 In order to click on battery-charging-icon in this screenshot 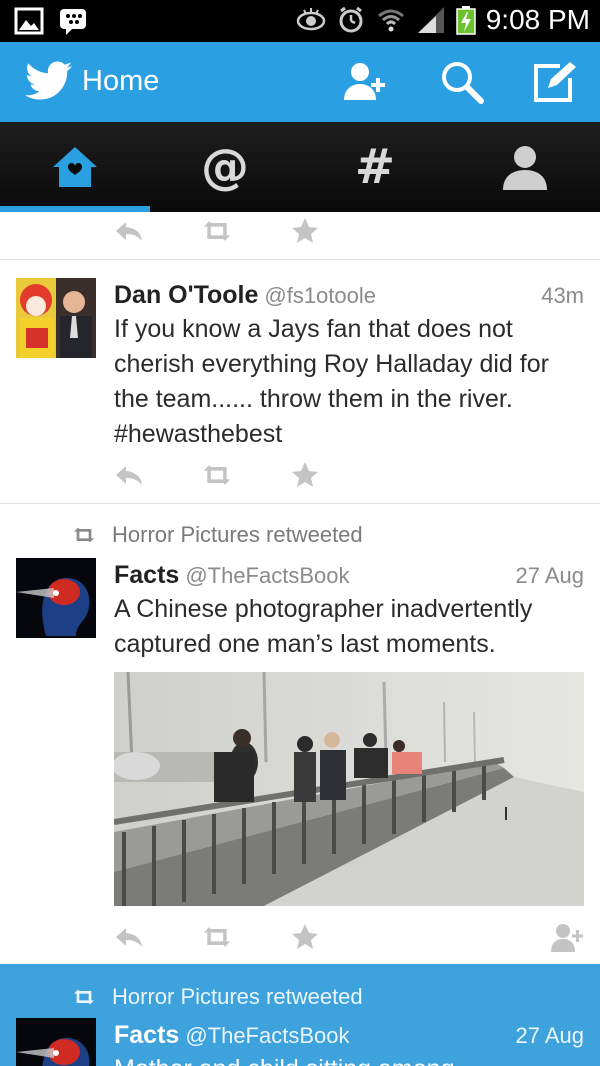, I will do `click(465, 20)`.